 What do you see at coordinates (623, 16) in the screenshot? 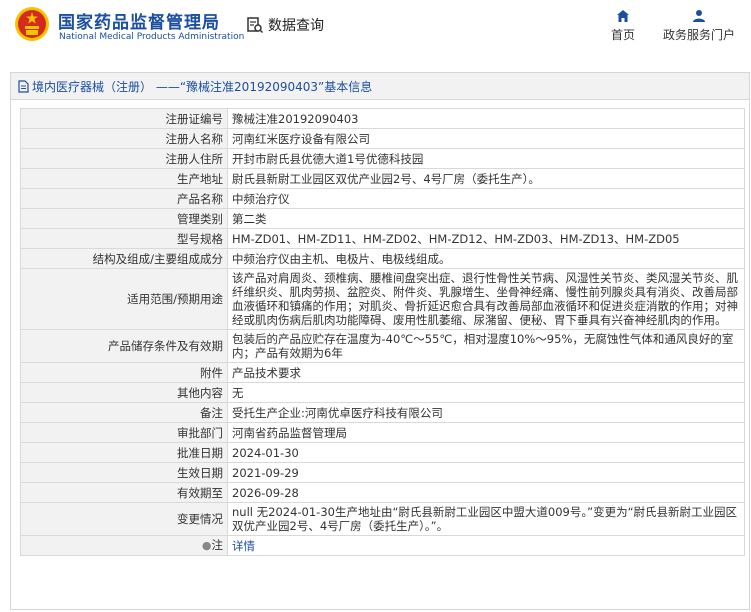
I see `home-icon` at bounding box center [623, 16].